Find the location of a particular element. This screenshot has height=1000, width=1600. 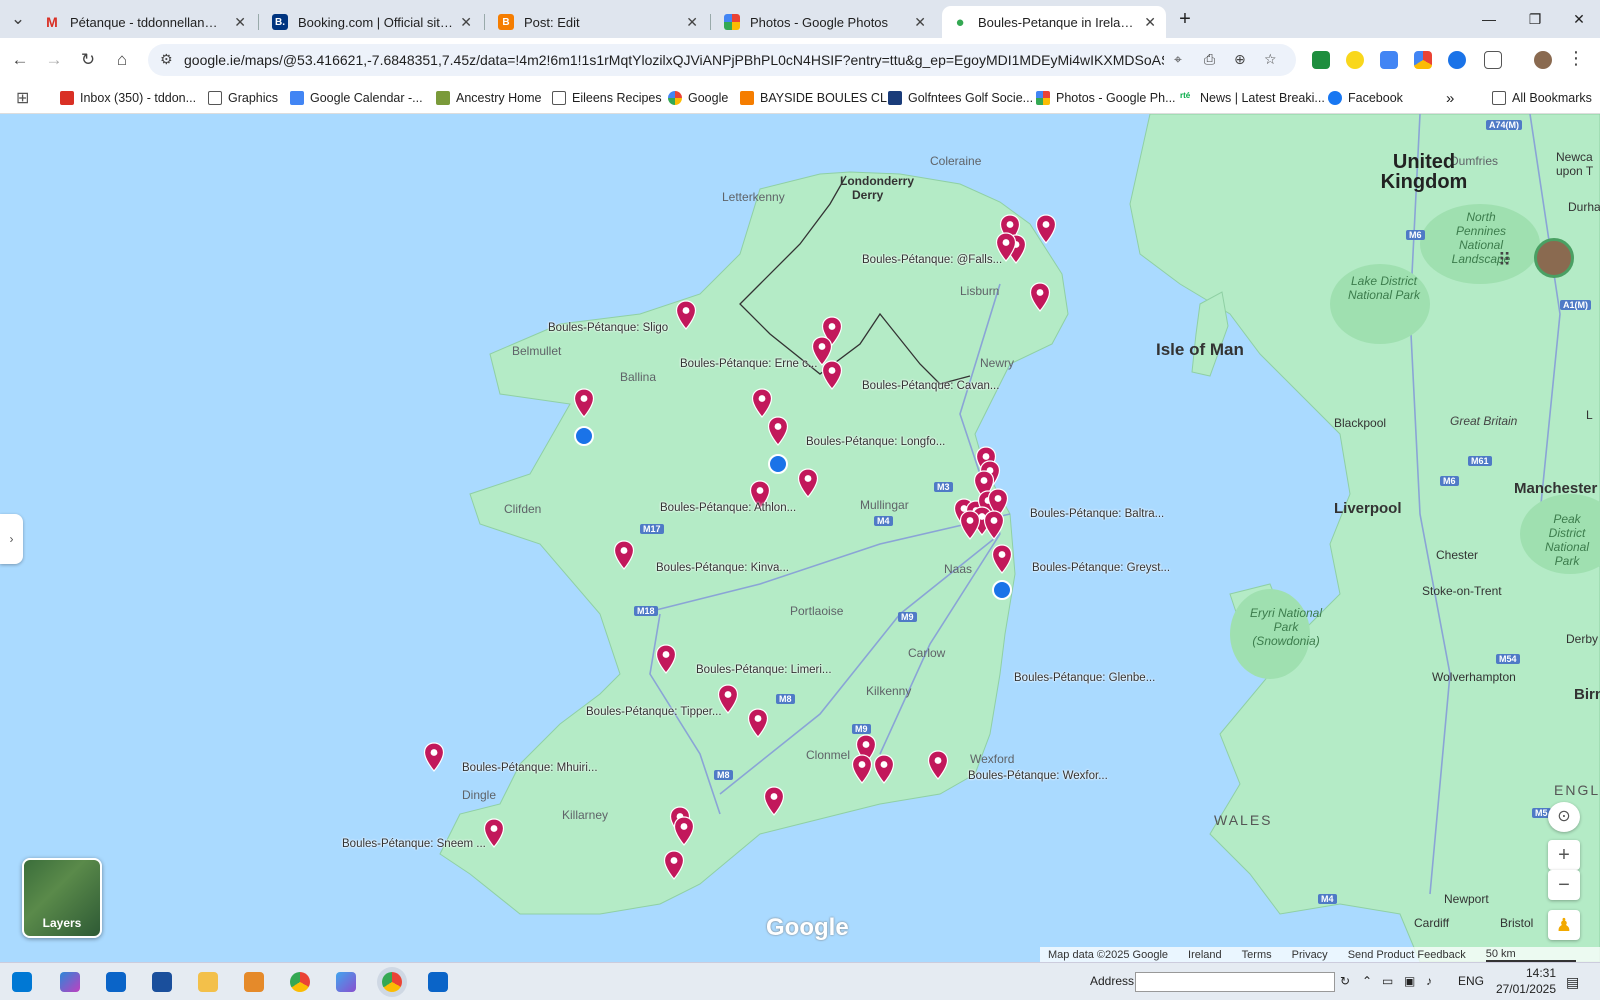

tab-search-chevron-icon: ⌄ is located at coordinates (18, 19).